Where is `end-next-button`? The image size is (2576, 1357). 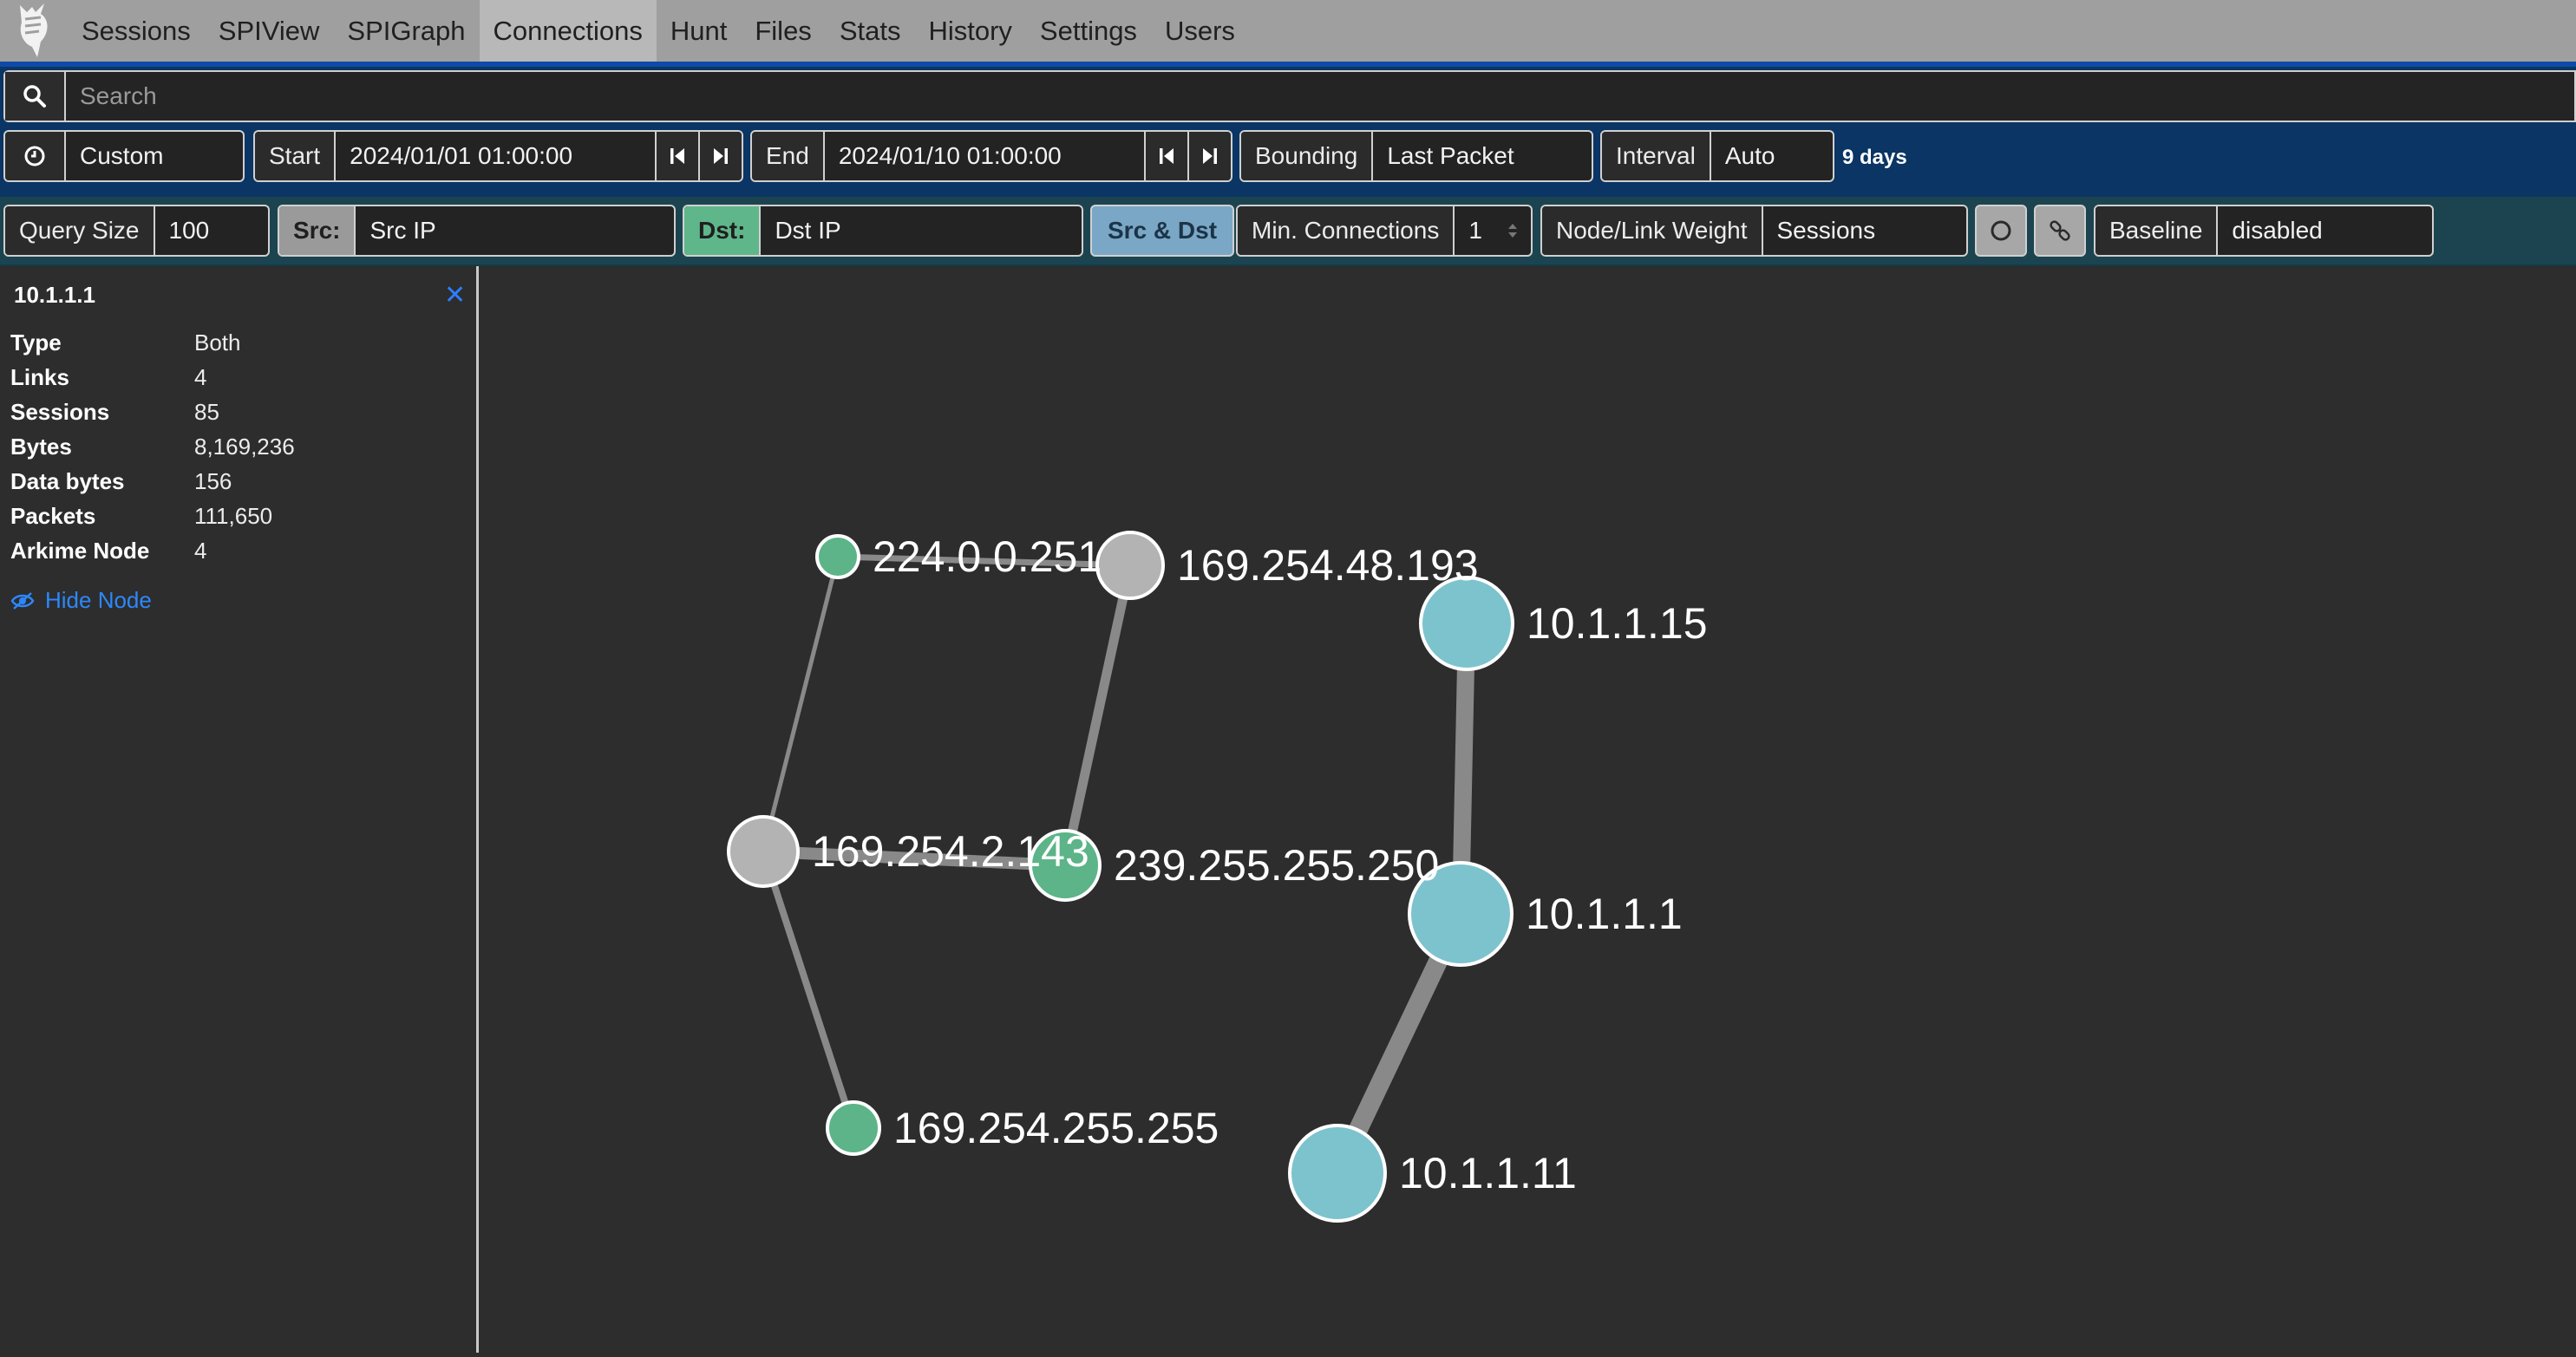 end-next-button is located at coordinates (1209, 156).